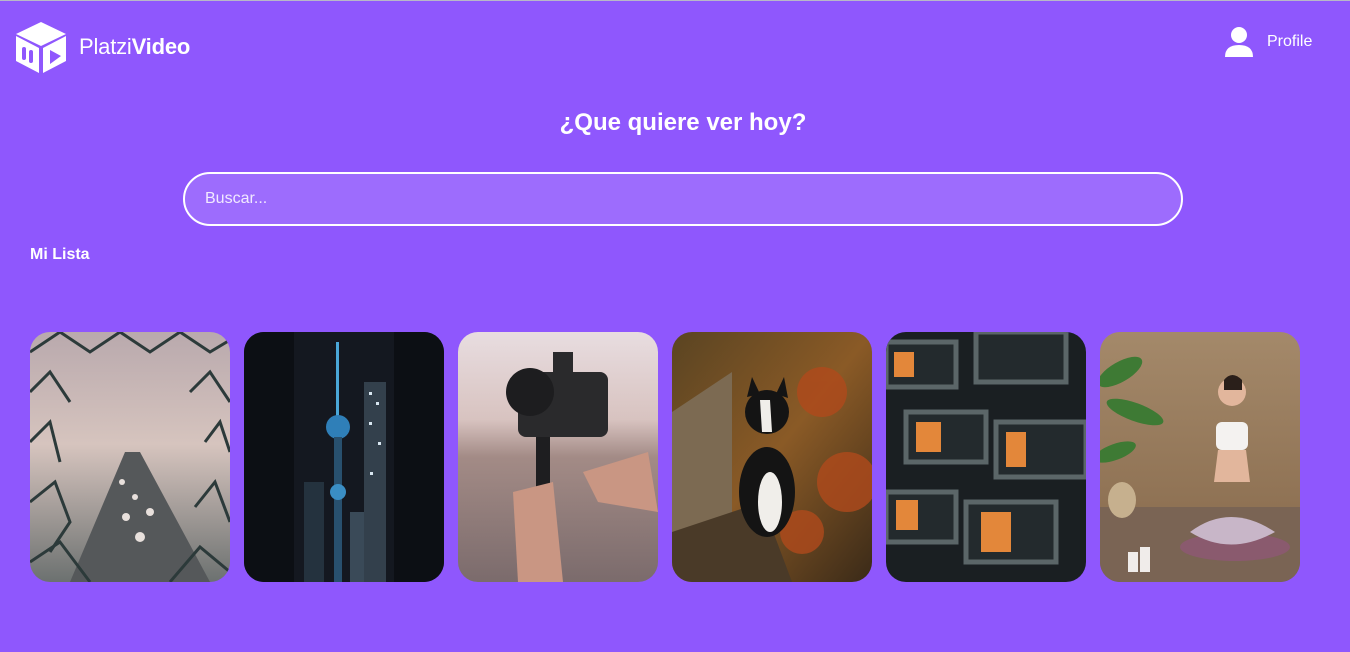  What do you see at coordinates (60, 254) in the screenshot?
I see `section-title-my-list: Mi Lista` at bounding box center [60, 254].